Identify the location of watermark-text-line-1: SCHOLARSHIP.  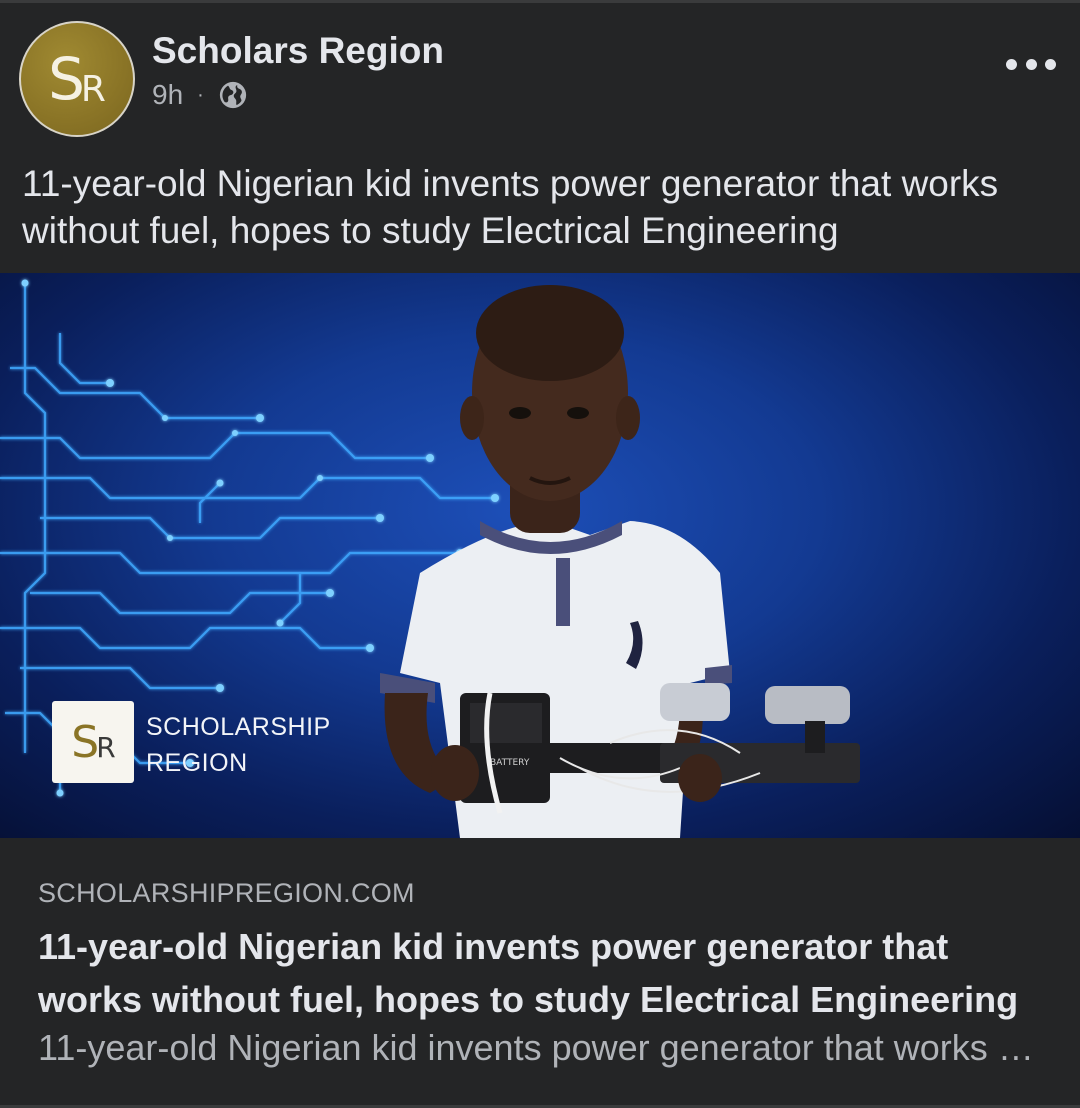
(238, 727).